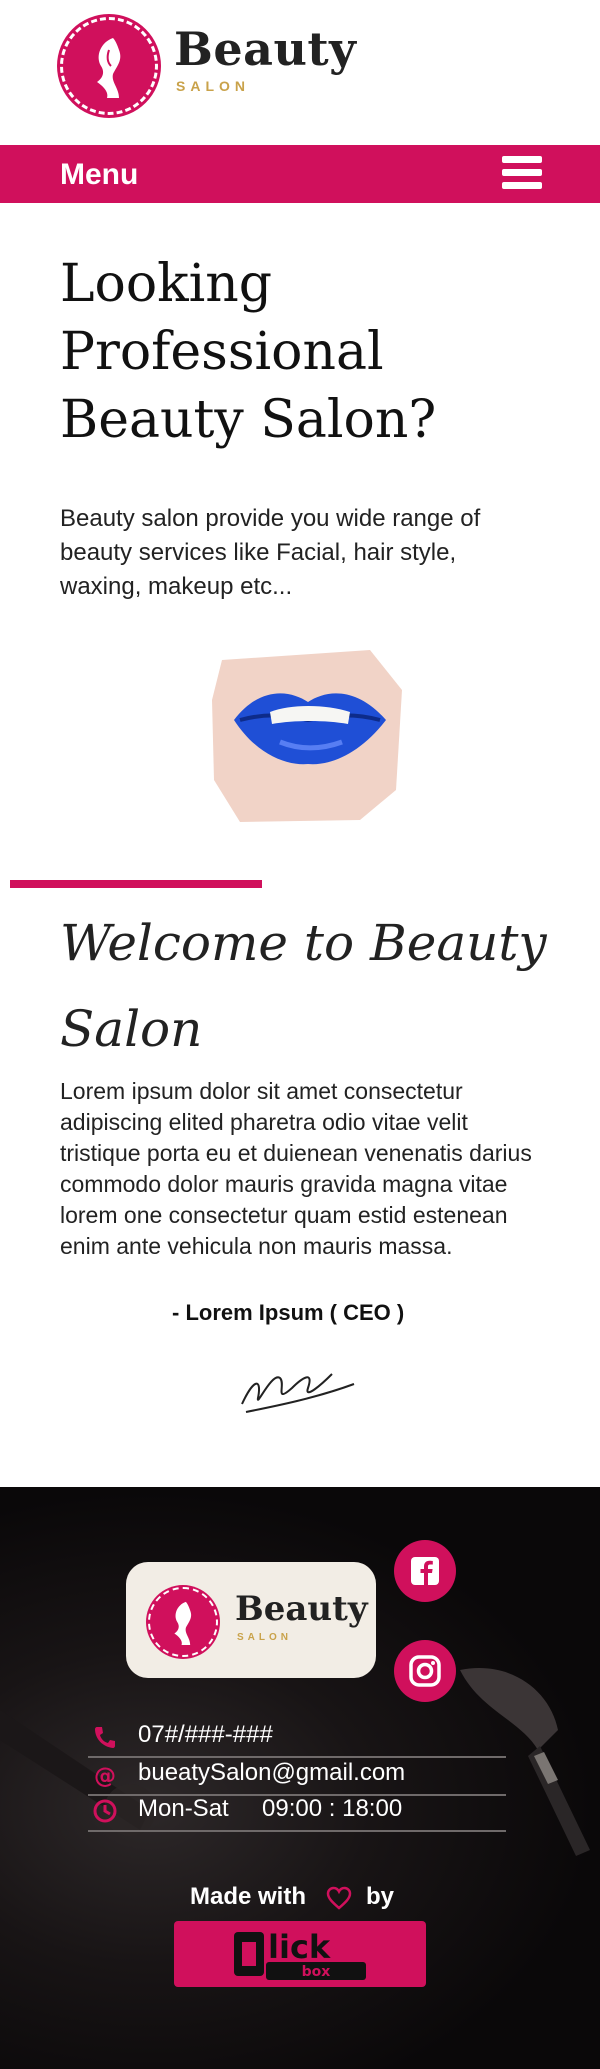  What do you see at coordinates (136, 884) in the screenshot?
I see `accent-divider` at bounding box center [136, 884].